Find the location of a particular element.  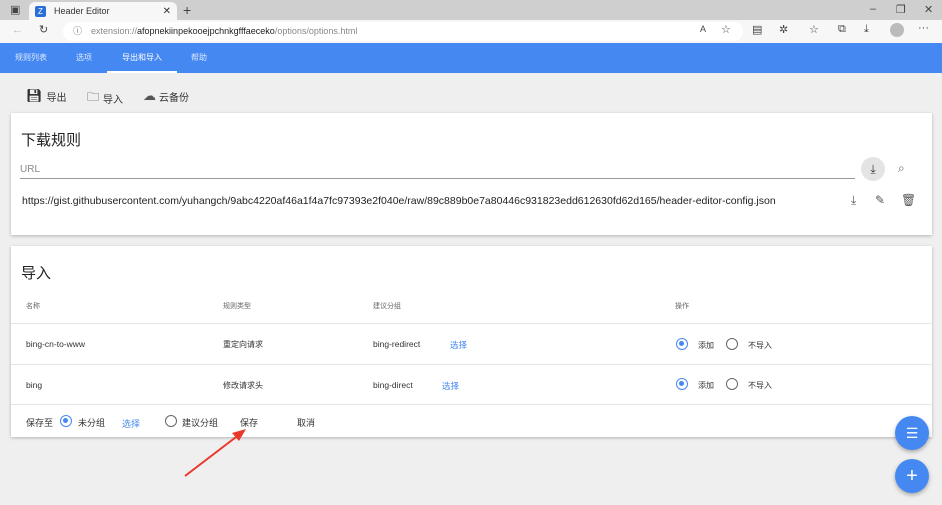

batch-edit-button: ☰ is located at coordinates (912, 433).